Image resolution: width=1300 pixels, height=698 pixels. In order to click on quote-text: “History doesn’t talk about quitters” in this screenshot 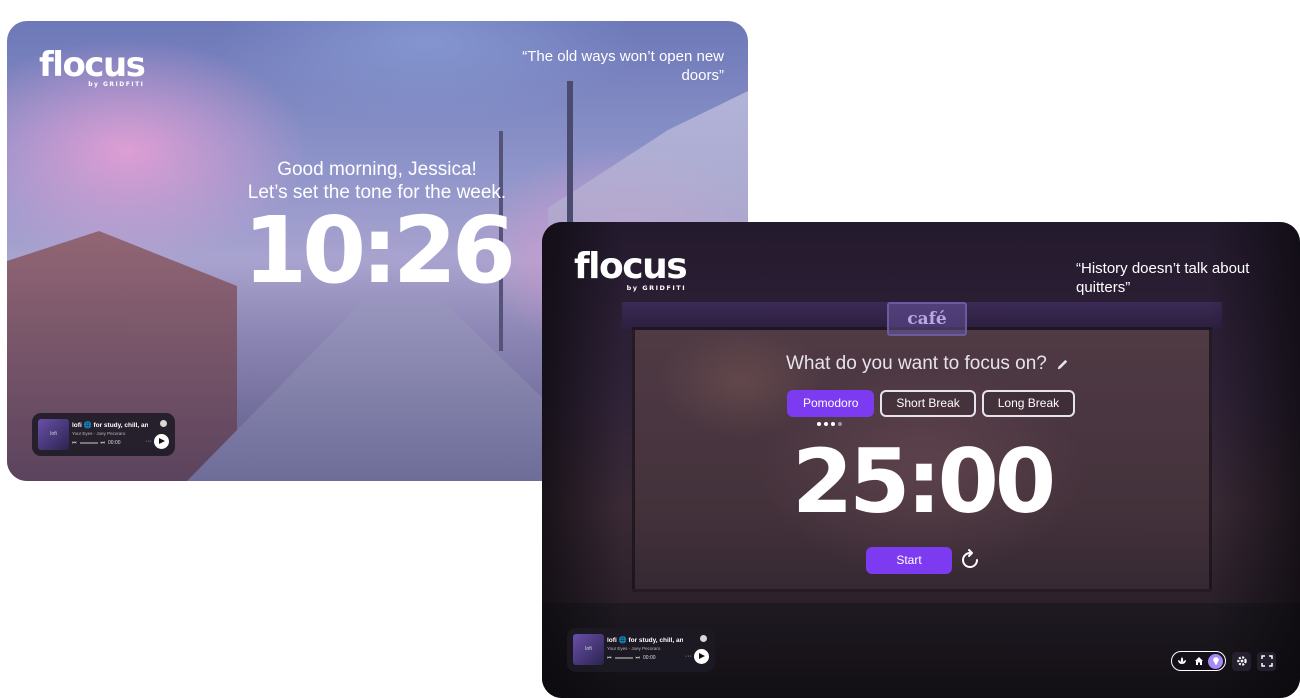, I will do `click(1163, 278)`.